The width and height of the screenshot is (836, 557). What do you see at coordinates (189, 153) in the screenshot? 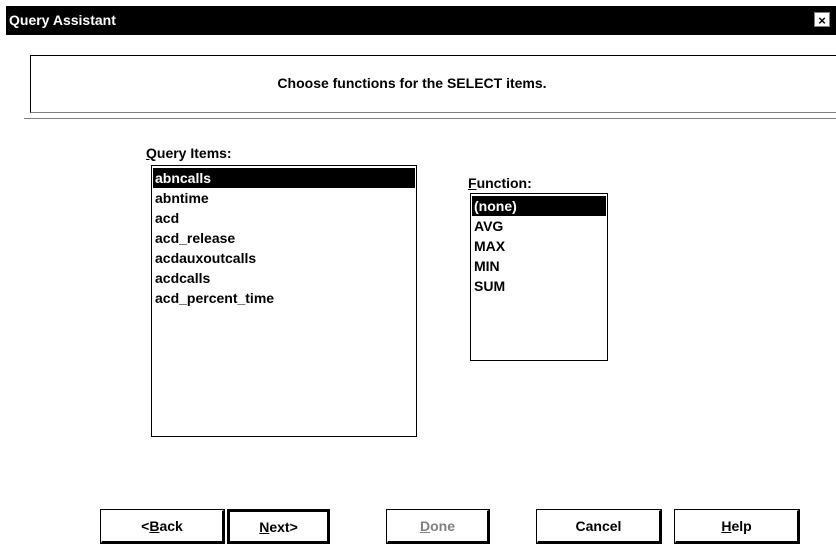
I see `query-items-label: Query Items:` at bounding box center [189, 153].